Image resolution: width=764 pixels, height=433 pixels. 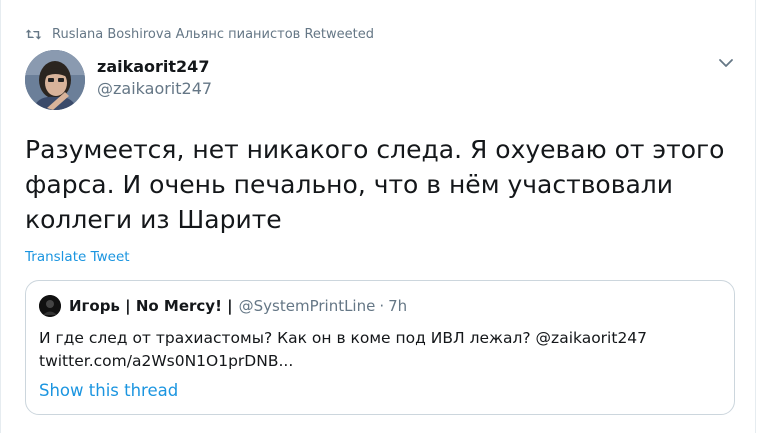 I want to click on chevron-down-icon, so click(x=726, y=63).